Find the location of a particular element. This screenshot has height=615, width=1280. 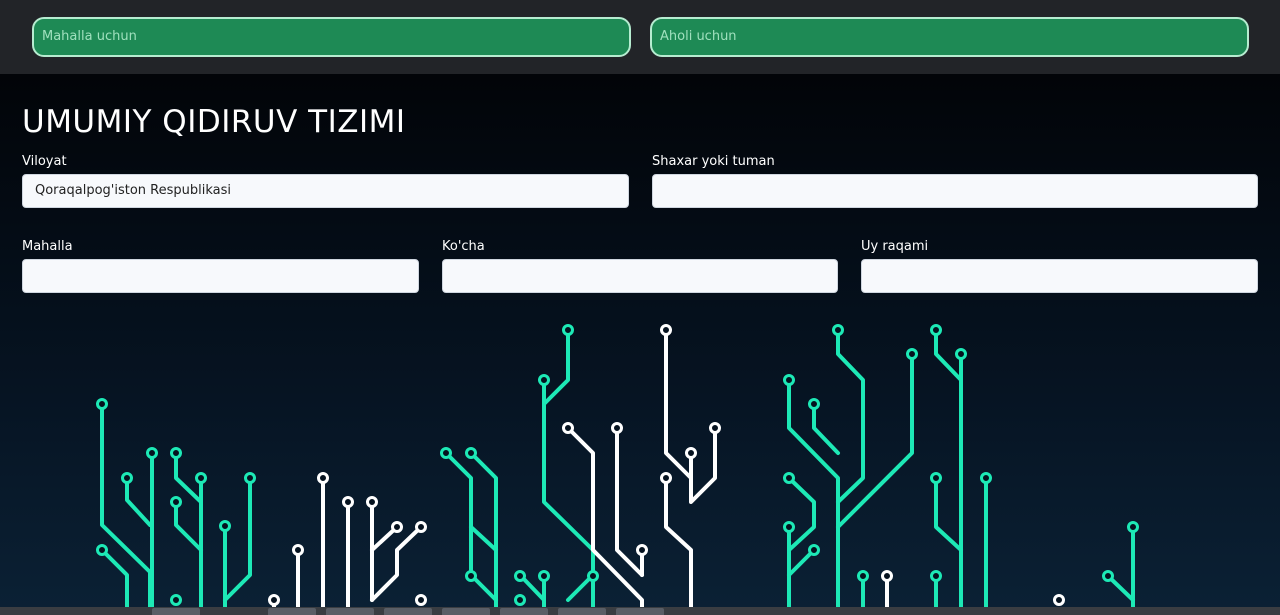

top-bar: Mahalla uchun Aholi uchun is located at coordinates (640, 37).